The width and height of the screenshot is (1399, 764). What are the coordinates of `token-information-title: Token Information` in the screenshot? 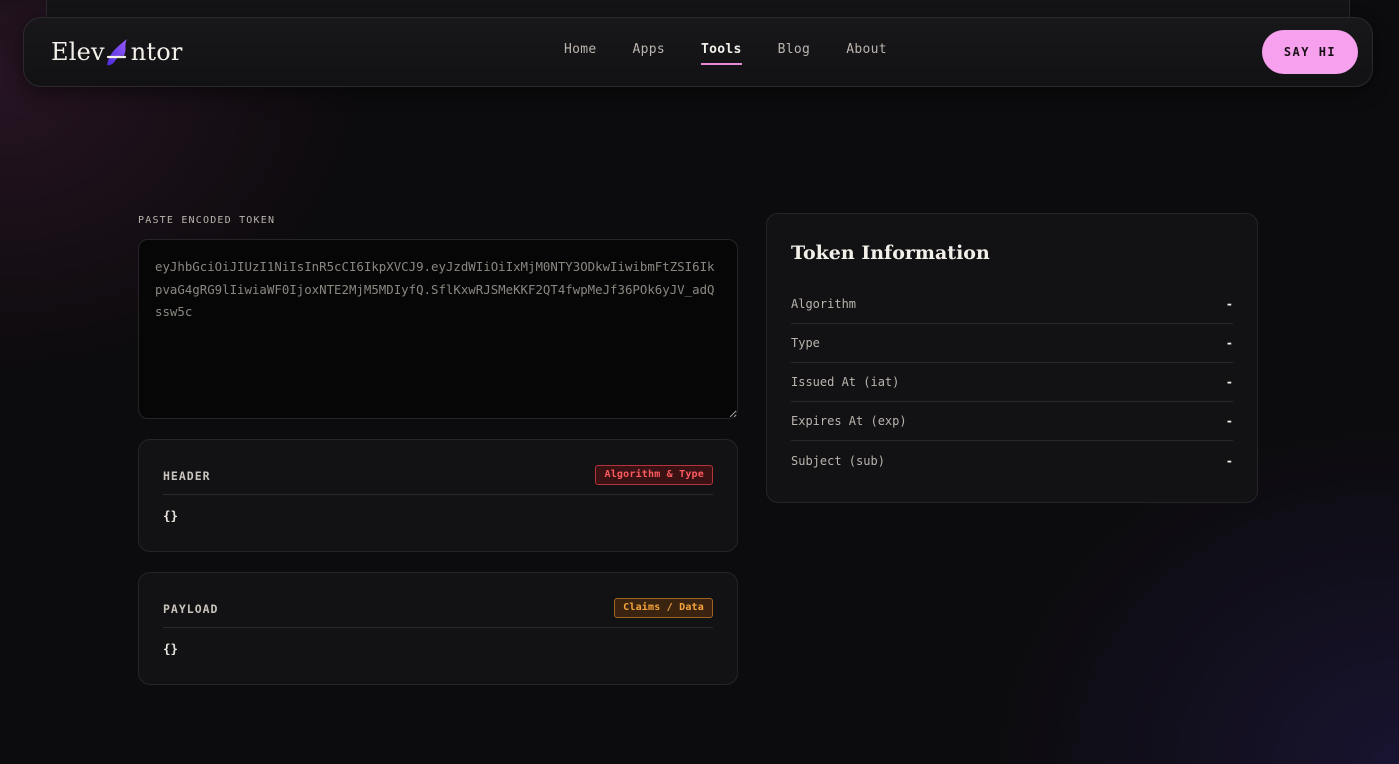 It's located at (890, 253).